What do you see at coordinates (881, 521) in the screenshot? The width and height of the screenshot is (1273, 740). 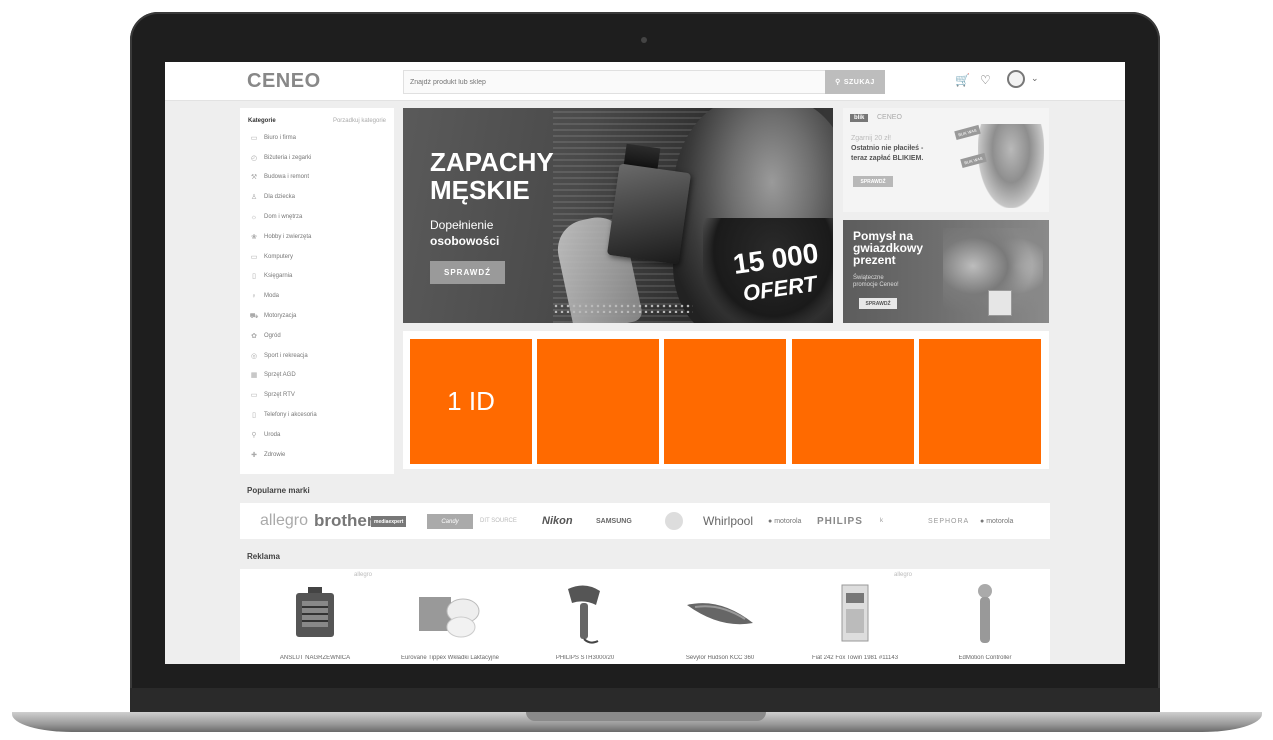 I see `brand-logo: k` at bounding box center [881, 521].